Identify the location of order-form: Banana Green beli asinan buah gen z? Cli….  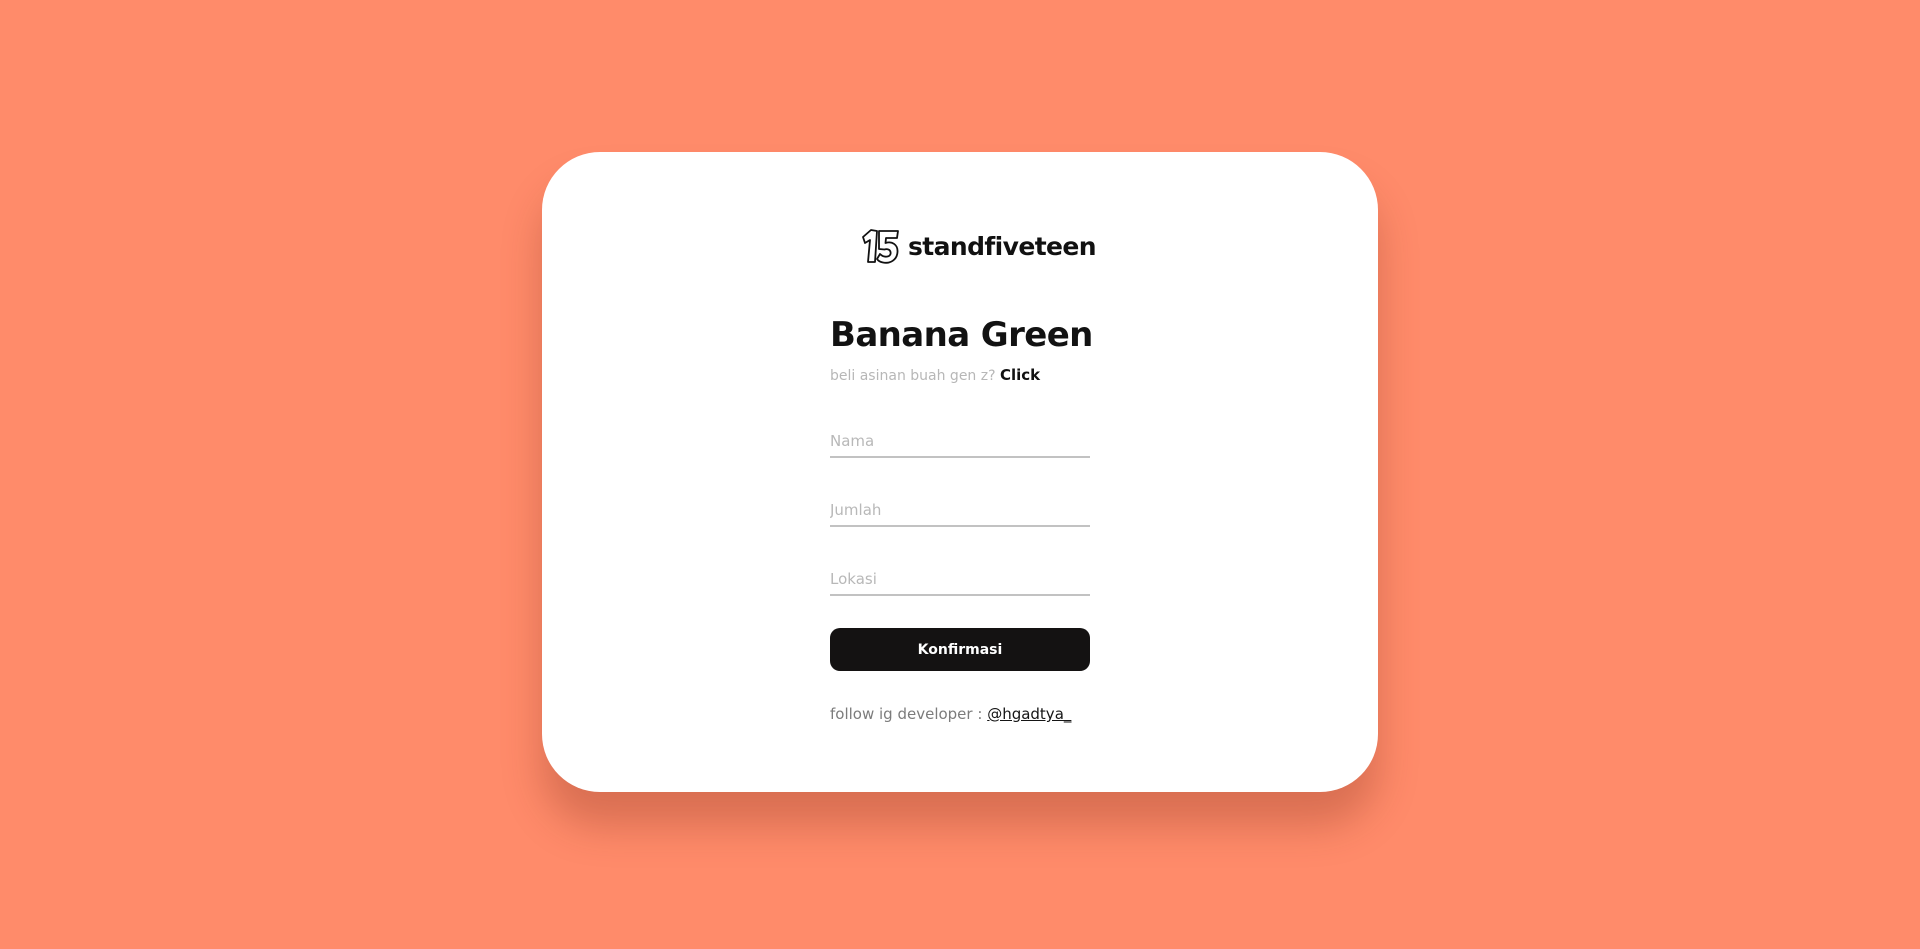
(961, 517).